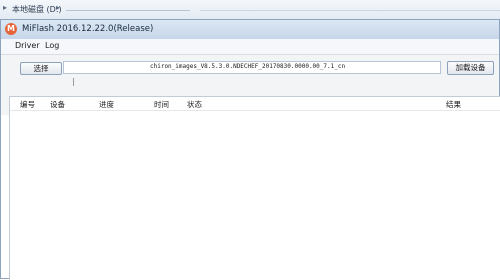  Describe the element at coordinates (27, 104) in the screenshot. I see `column-header-number: 编号` at that location.